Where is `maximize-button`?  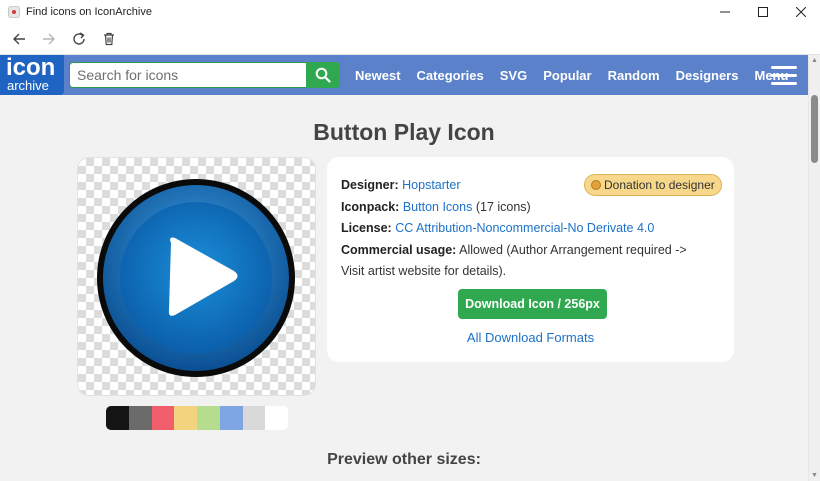 maximize-button is located at coordinates (763, 12).